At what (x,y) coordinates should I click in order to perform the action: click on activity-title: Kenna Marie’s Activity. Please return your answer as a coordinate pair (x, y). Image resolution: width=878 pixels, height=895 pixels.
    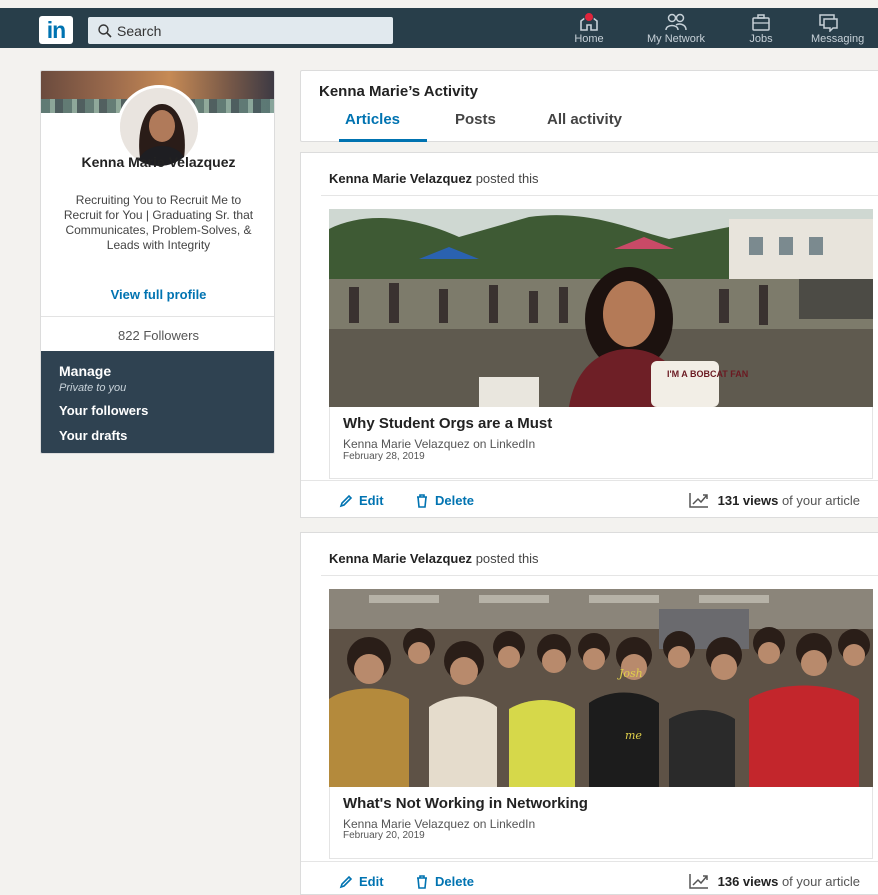
    Looking at the image, I should click on (398, 91).